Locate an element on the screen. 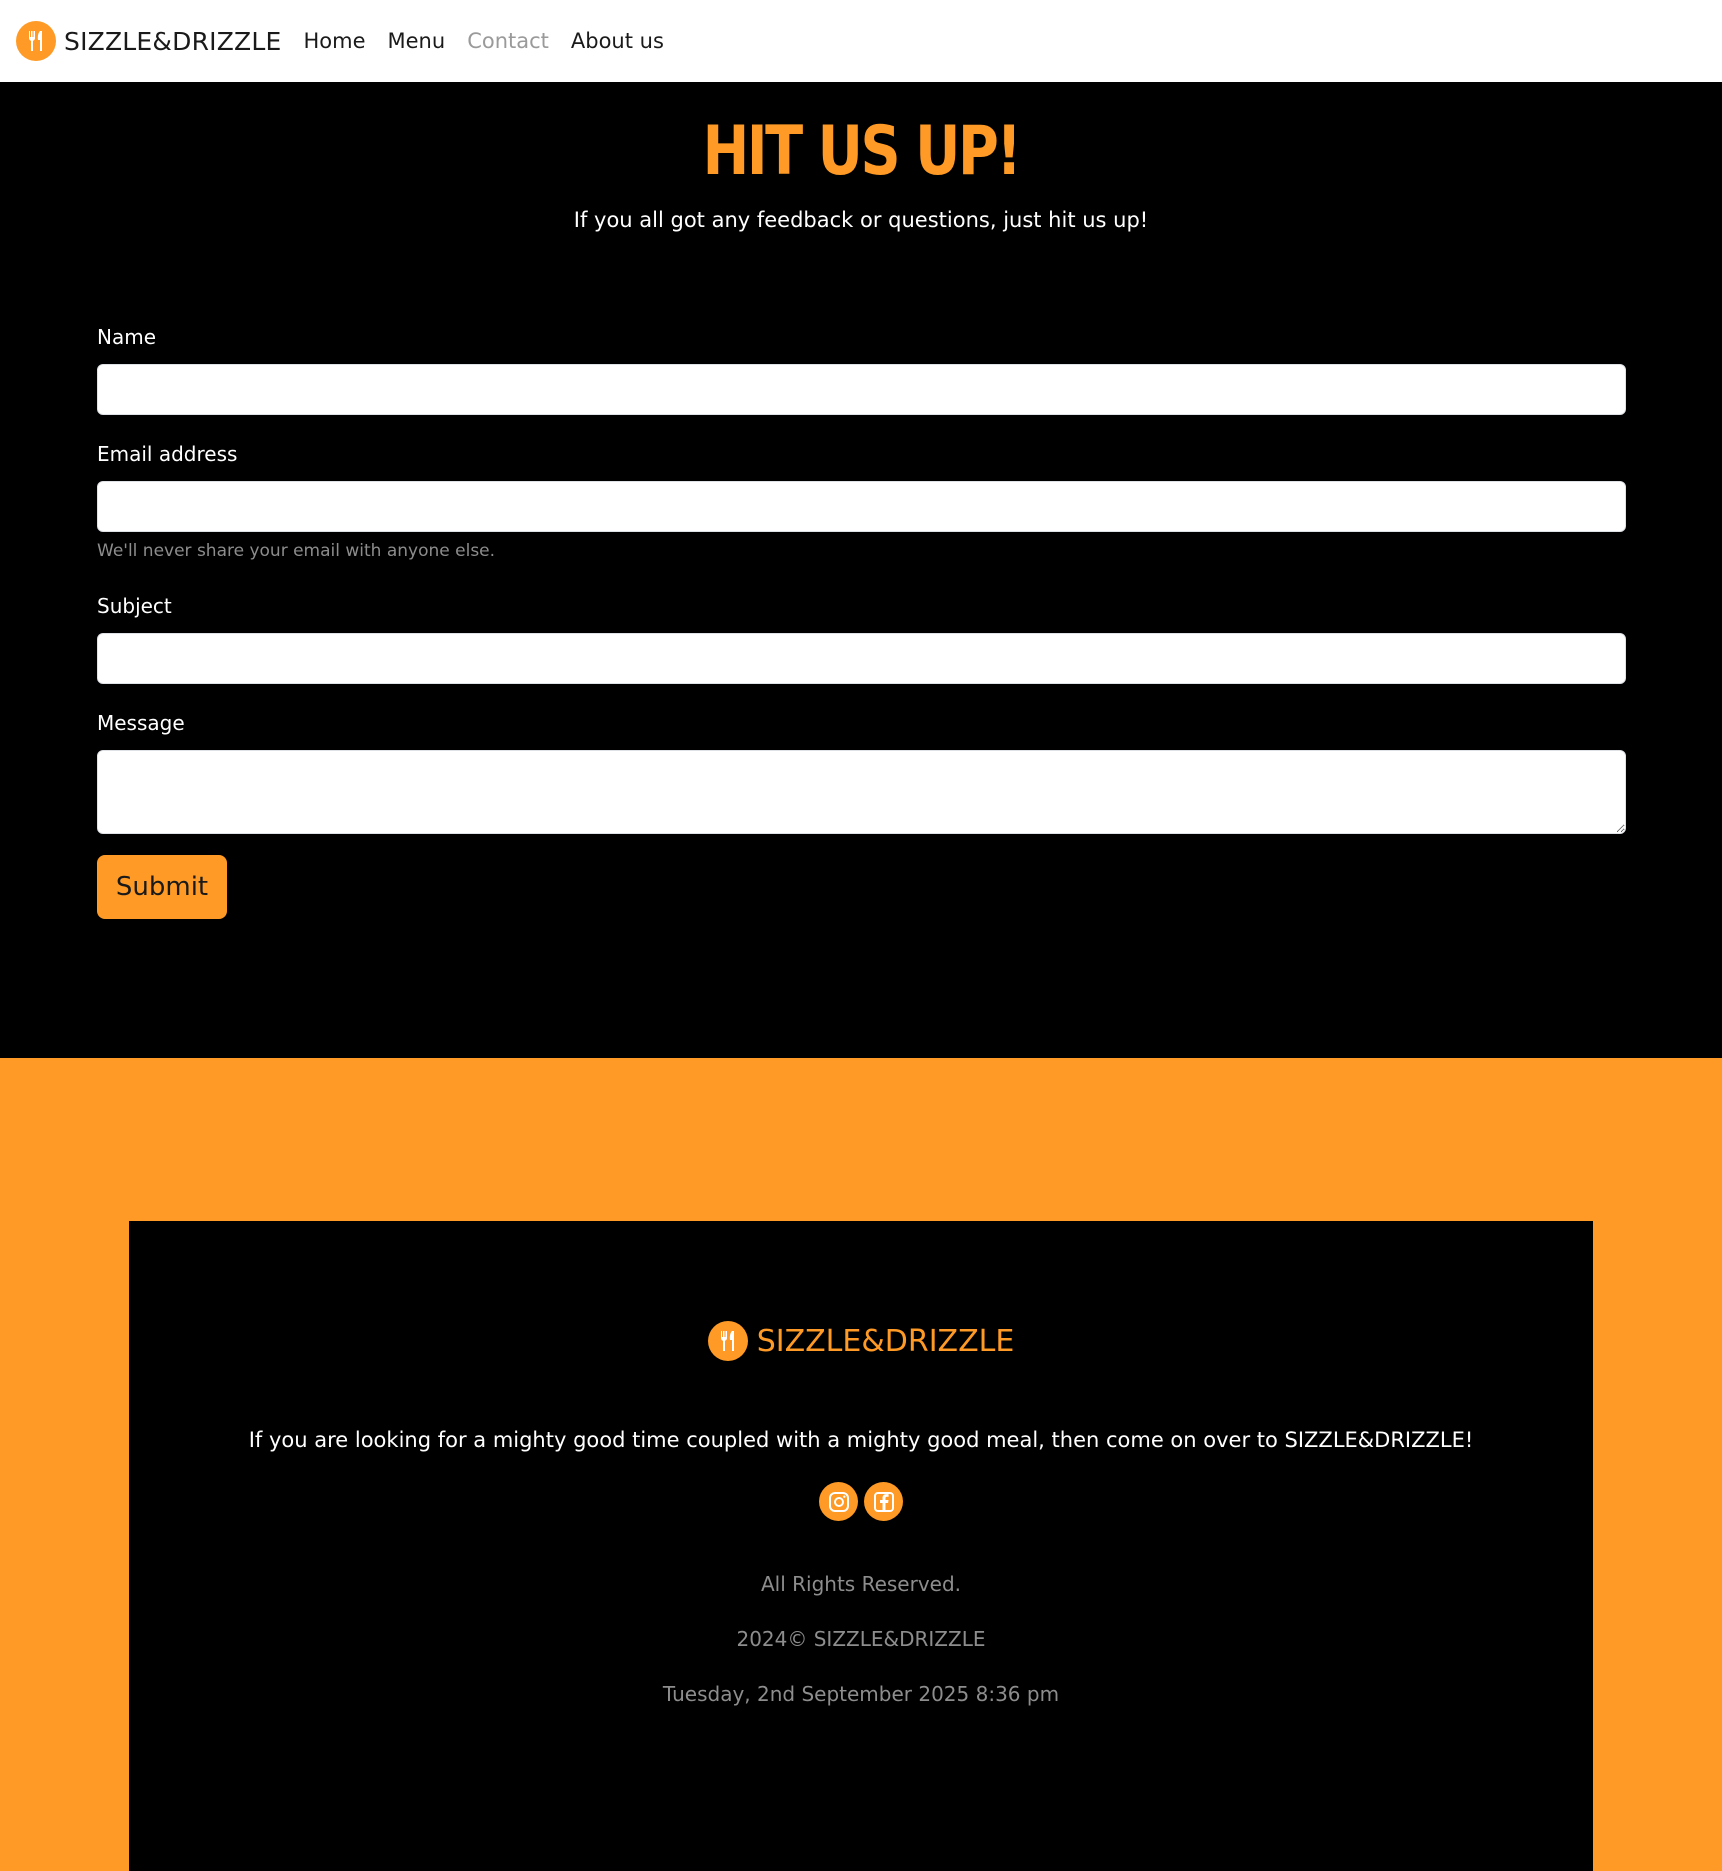 This screenshot has height=1871, width=1722. message-label: Message is located at coordinates (141, 723).